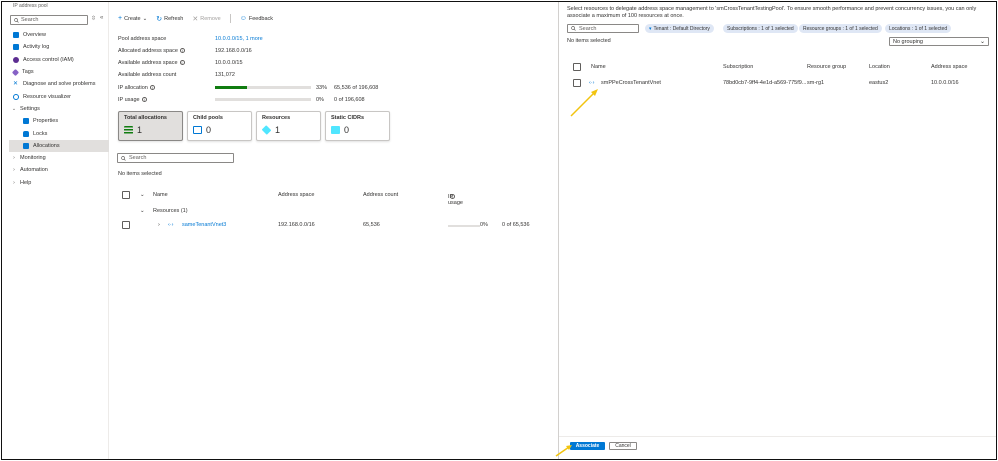 The image size is (998, 461). I want to click on filter-subscriptions: Subscriptions : 1 of 1 selected, so click(760, 28).